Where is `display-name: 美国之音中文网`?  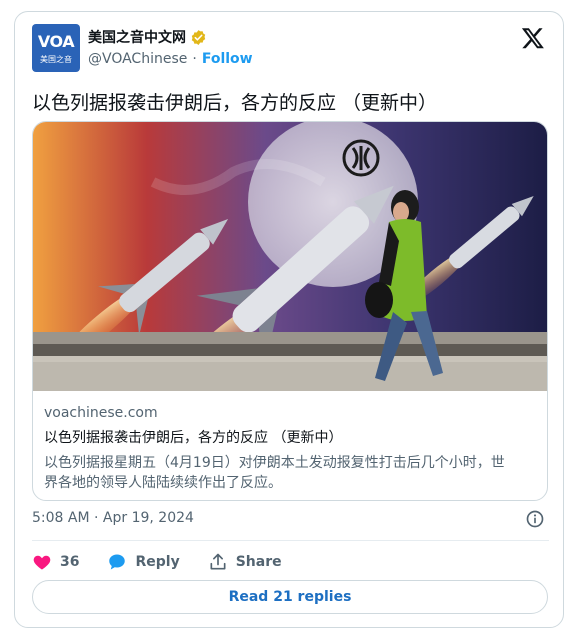 display-name: 美国之音中文网 is located at coordinates (137, 37).